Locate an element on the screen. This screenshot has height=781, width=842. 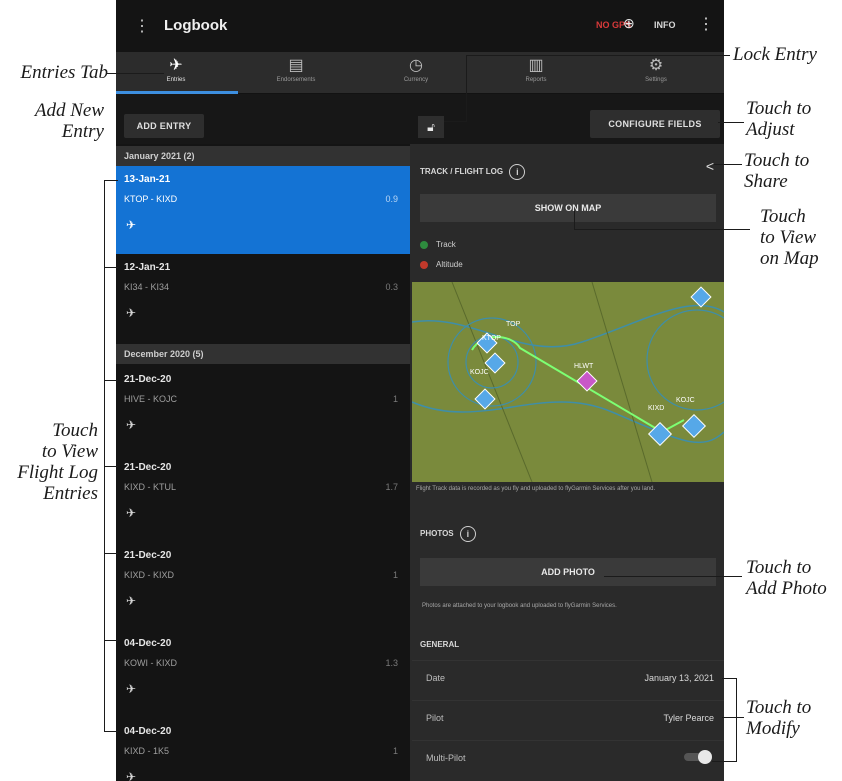
share-icon: < is located at coordinates (710, 166).